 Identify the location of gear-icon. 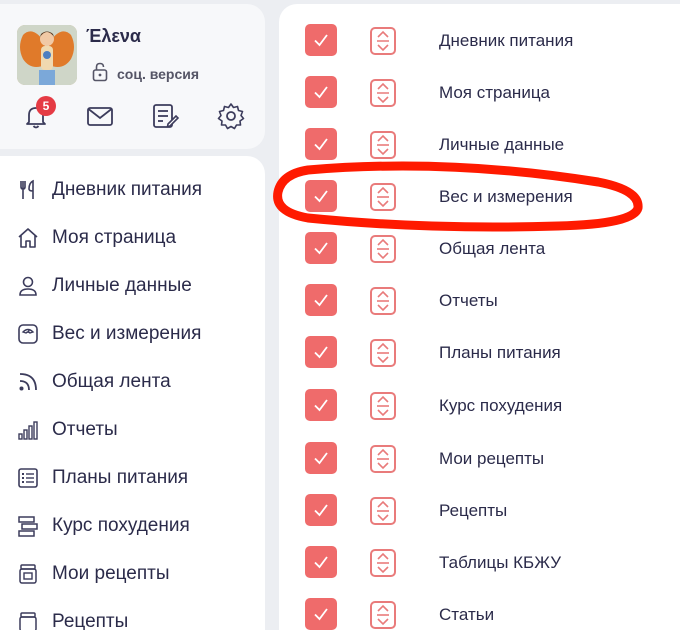
(231, 116).